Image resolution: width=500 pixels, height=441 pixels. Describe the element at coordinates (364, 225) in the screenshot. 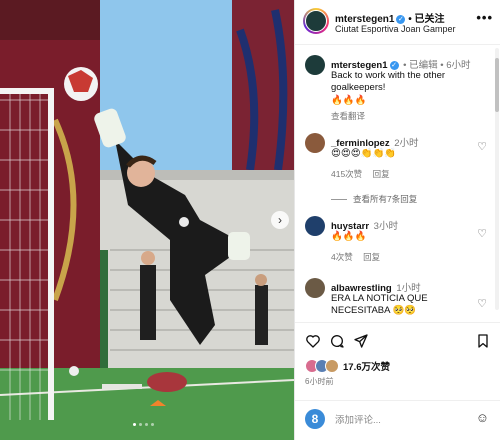

I see `comment-header: huystarr 3小时` at that location.